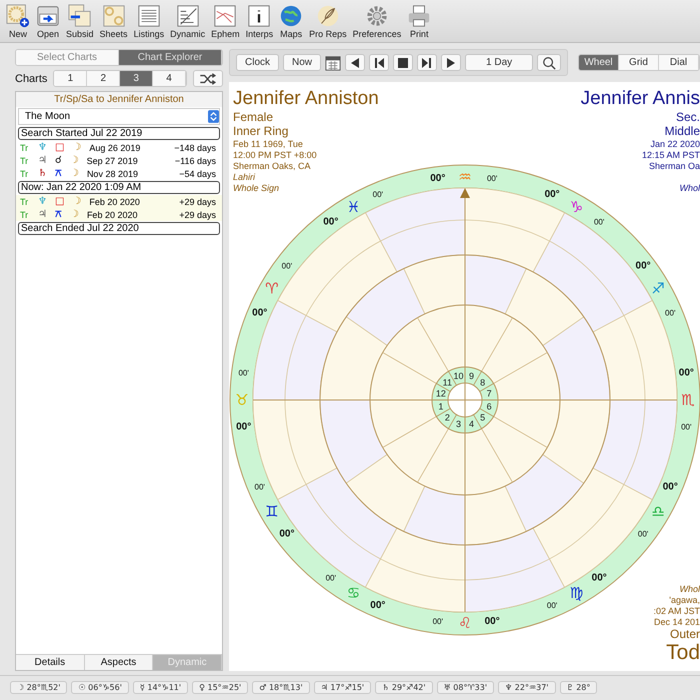 This screenshot has height=700, width=700. Describe the element at coordinates (256, 188) in the screenshot. I see `chart-setting: Whole Sign` at that location.